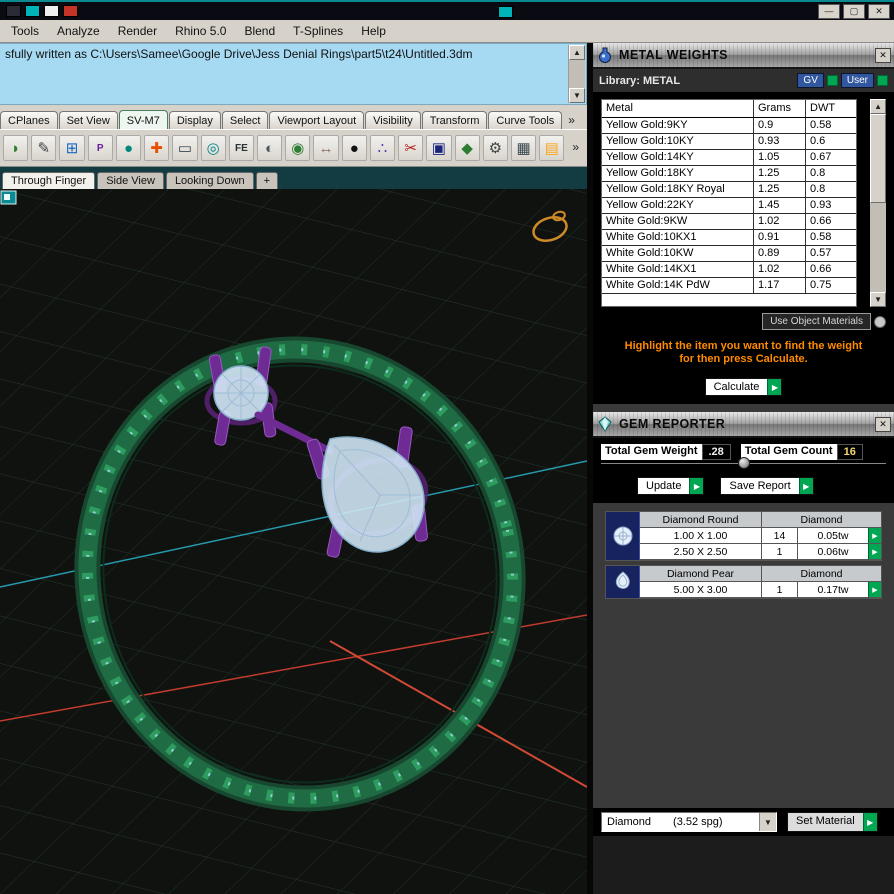 This screenshot has height=894, width=894. Describe the element at coordinates (552, 148) in the screenshot. I see `layers-icon: ▤` at that location.